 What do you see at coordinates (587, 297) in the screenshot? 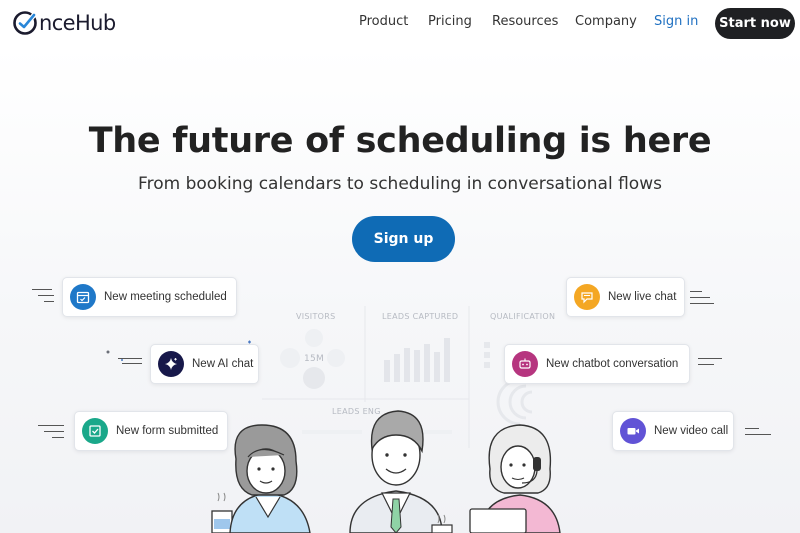
I see `chat-bubble-icon` at bounding box center [587, 297].